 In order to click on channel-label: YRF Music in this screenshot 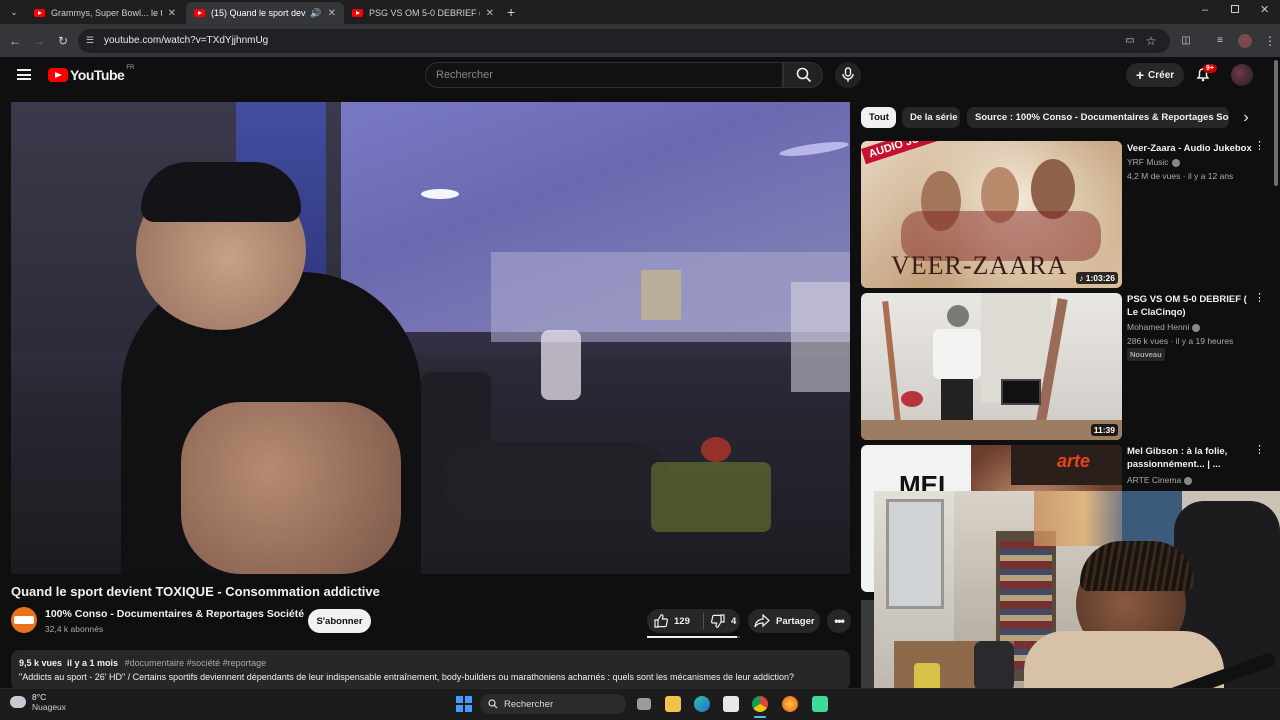, I will do `click(1148, 162)`.